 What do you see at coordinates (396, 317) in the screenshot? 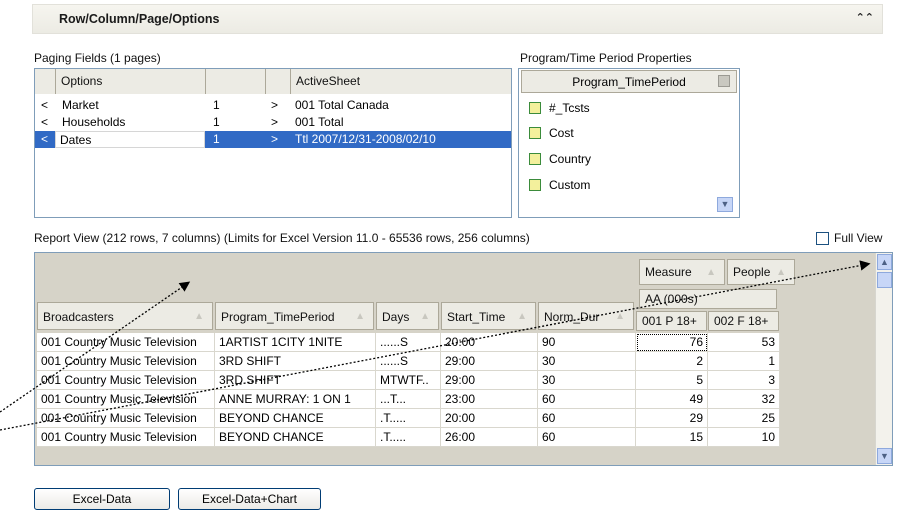
I see `col-header-label: Days` at bounding box center [396, 317].